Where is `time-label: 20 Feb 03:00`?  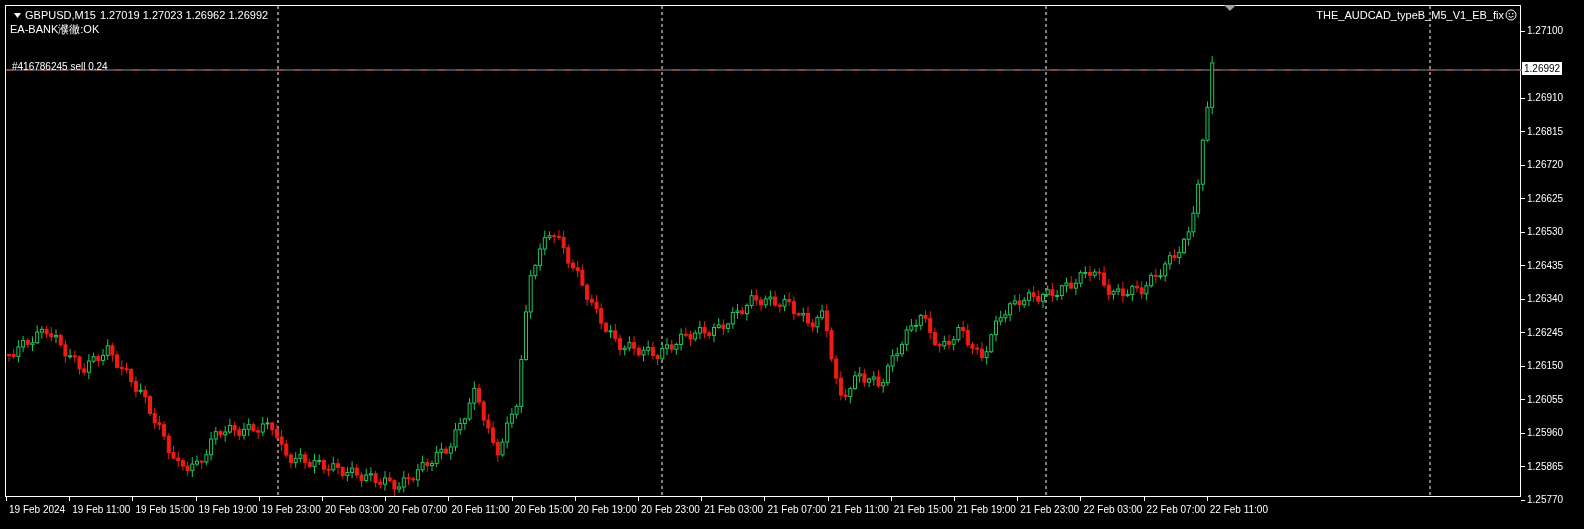
time-label: 20 Feb 03:00 is located at coordinates (354, 510).